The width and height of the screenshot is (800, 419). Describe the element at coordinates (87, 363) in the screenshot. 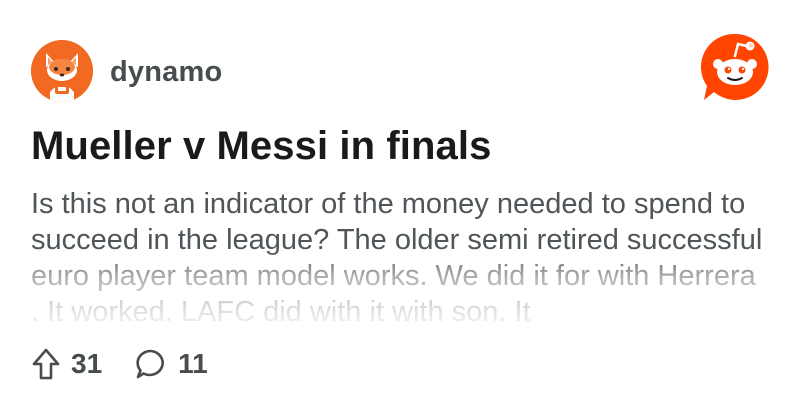

I see `upvote-count: 31` at that location.